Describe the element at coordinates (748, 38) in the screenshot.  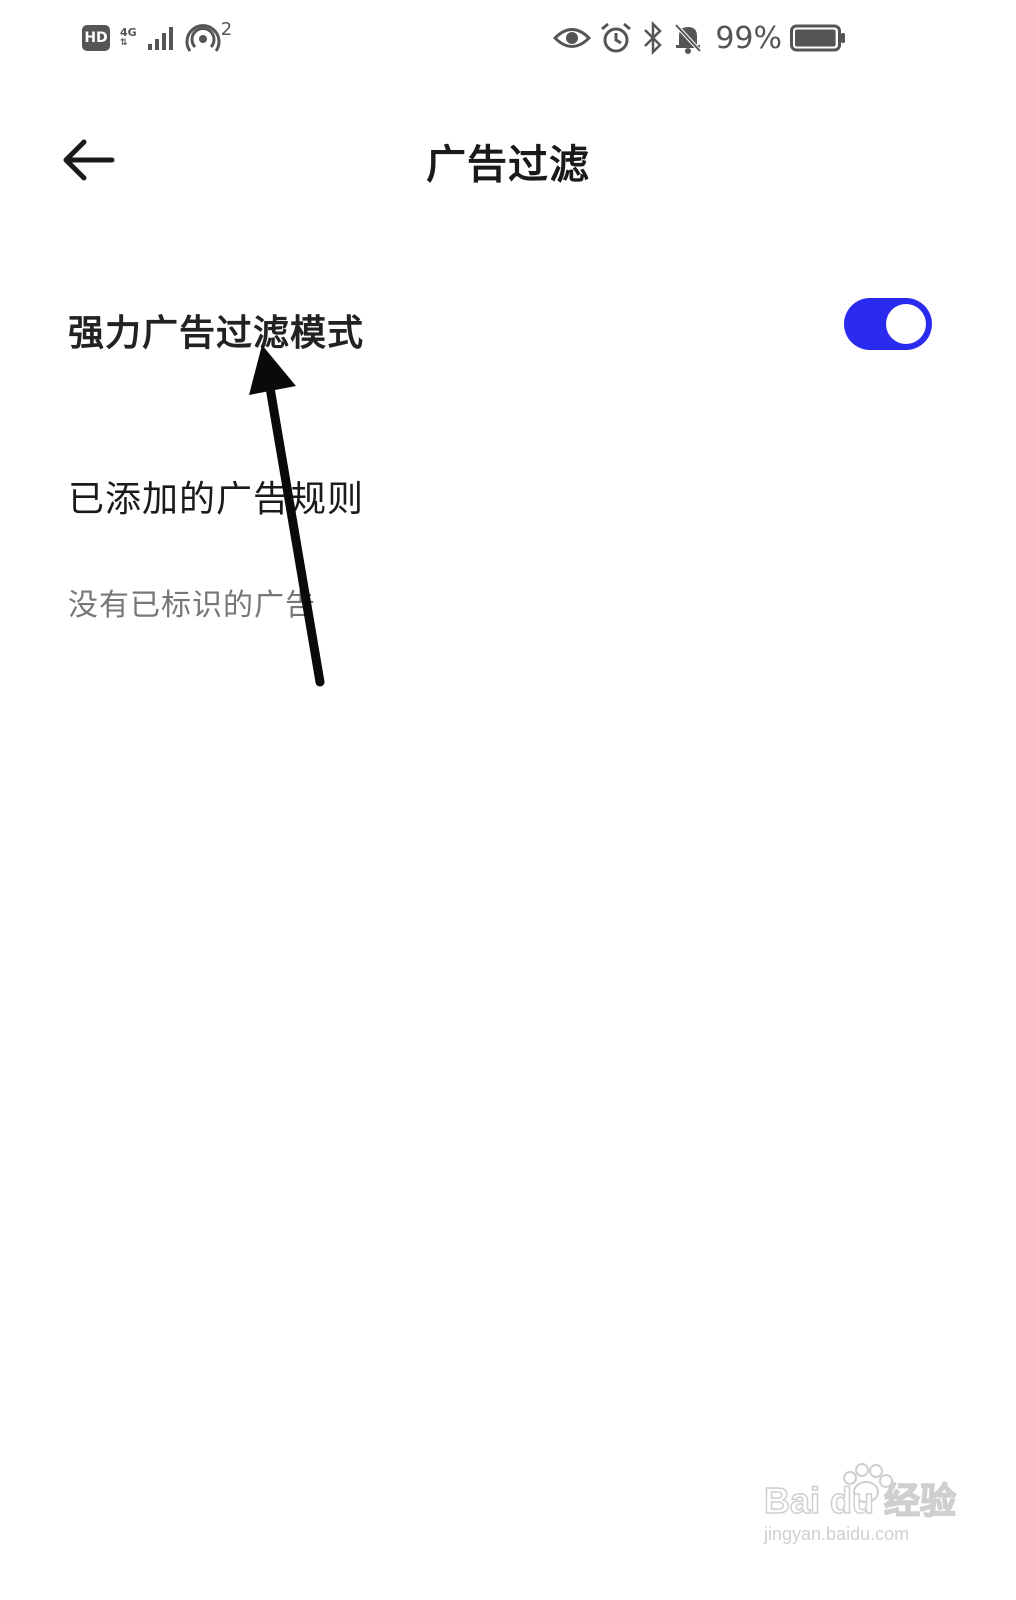
I see `battery-percent: 99%` at that location.